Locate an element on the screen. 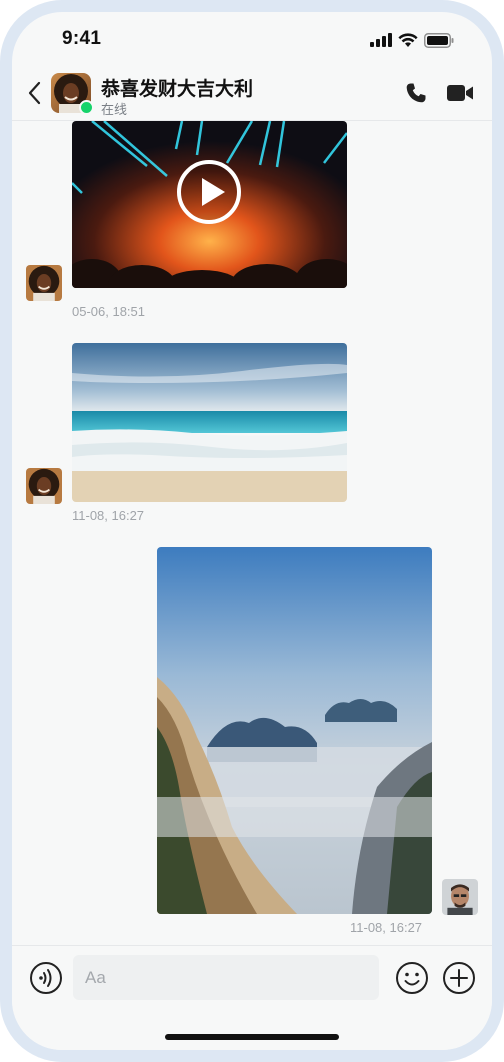  image-message is located at coordinates (209, 422).